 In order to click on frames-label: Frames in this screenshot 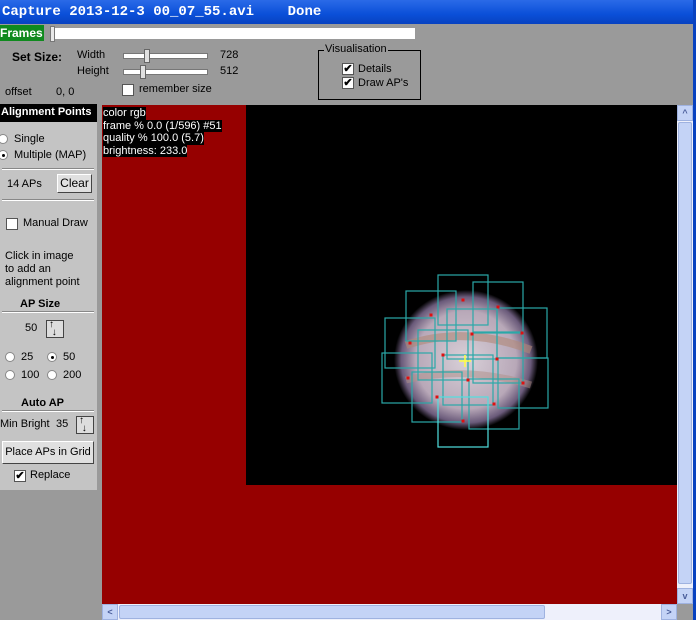, I will do `click(22, 33)`.